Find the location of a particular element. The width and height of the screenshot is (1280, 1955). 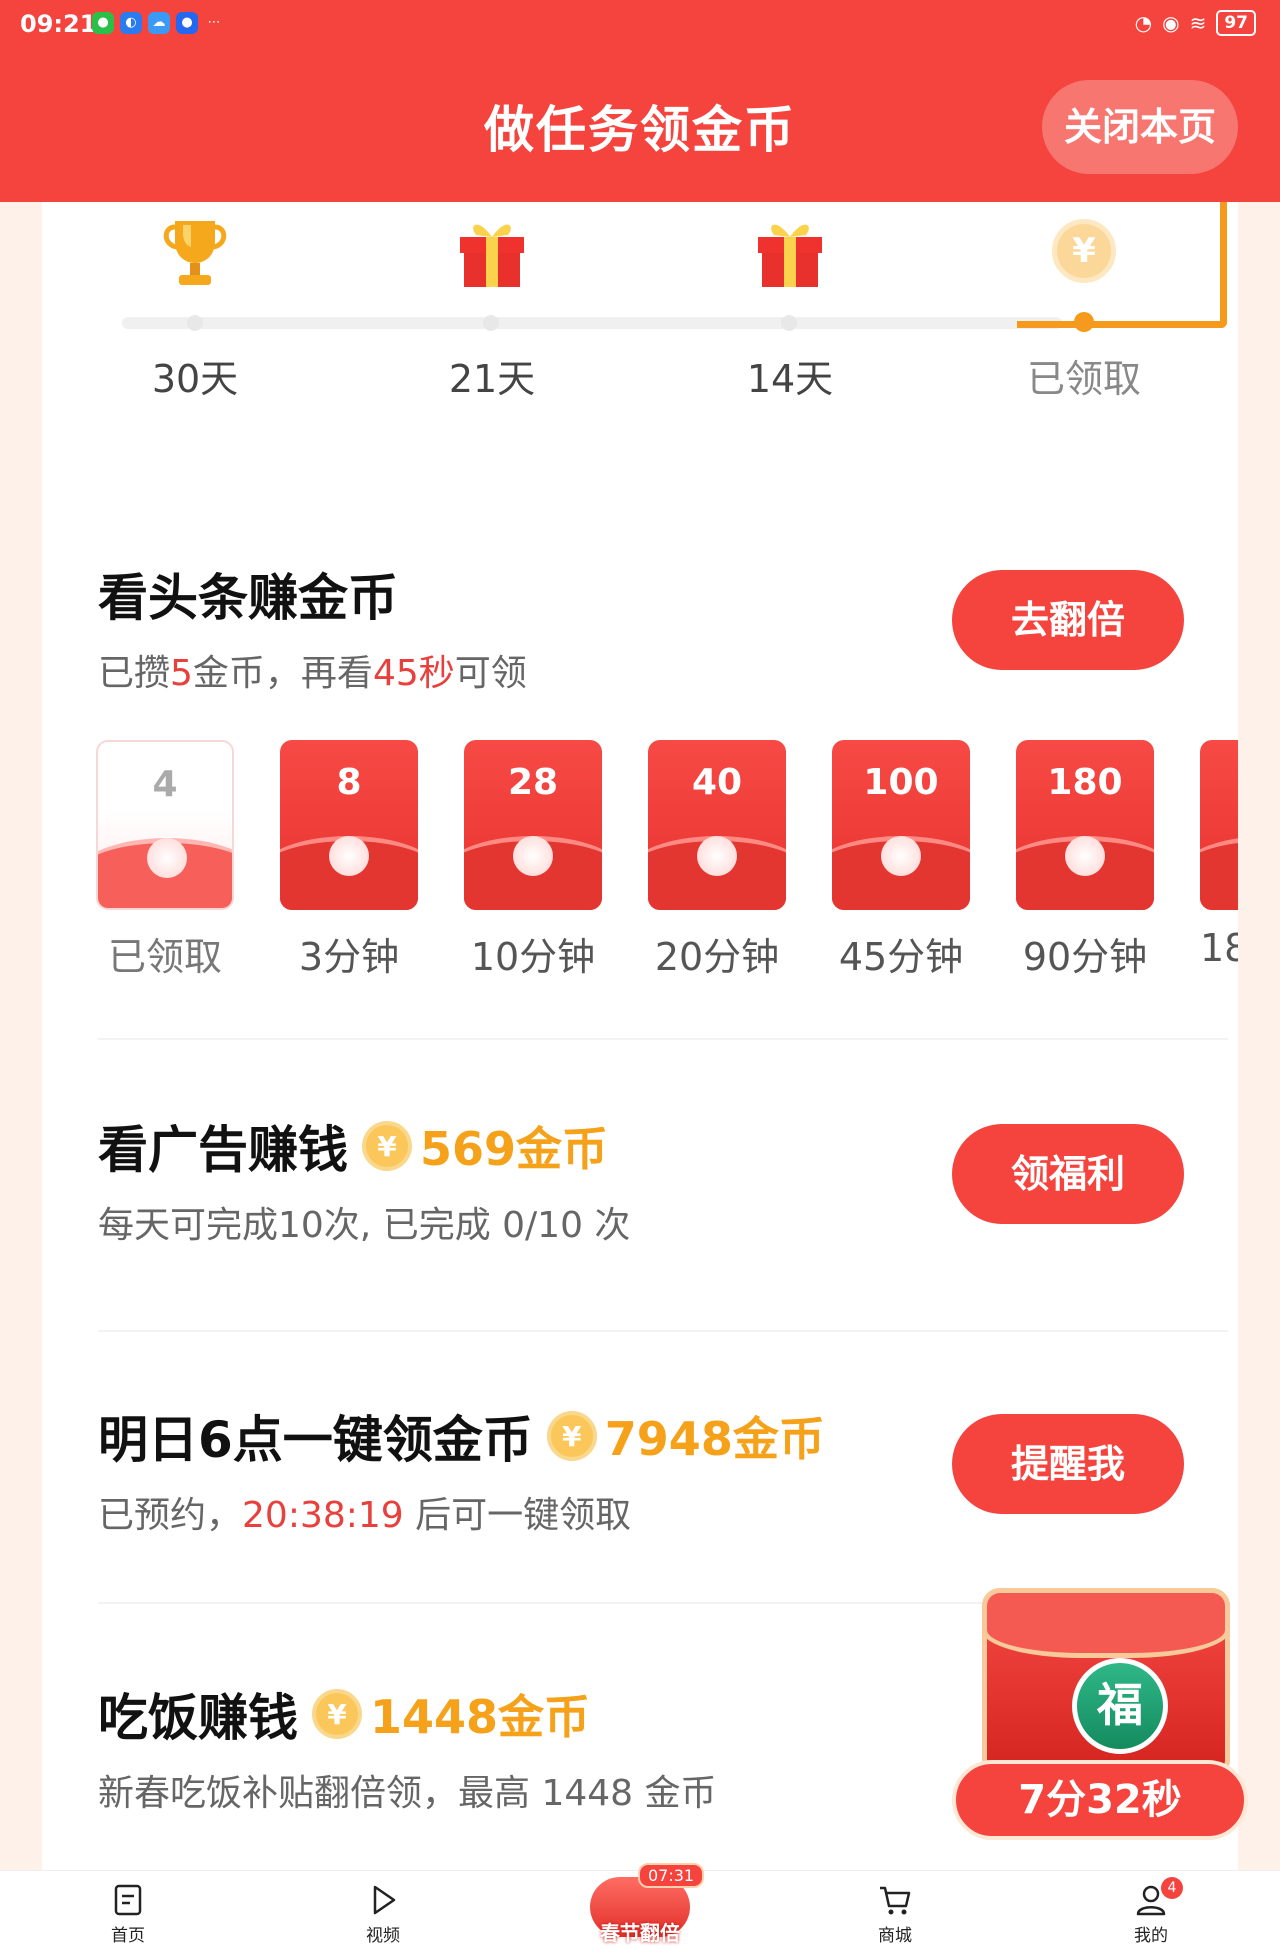

home-icon is located at coordinates (128, 1900).